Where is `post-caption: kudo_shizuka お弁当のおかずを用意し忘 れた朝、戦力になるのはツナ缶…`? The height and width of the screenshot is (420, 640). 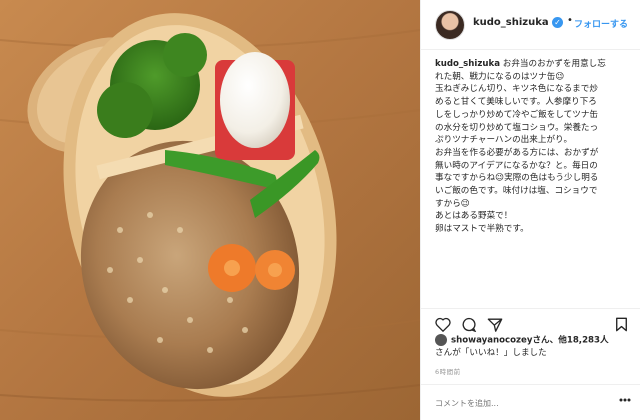 post-caption: kudo_shizuka お弁当のおかずを用意し忘 れた朝、戦力になるのはツナ缶… is located at coordinates (534, 147).